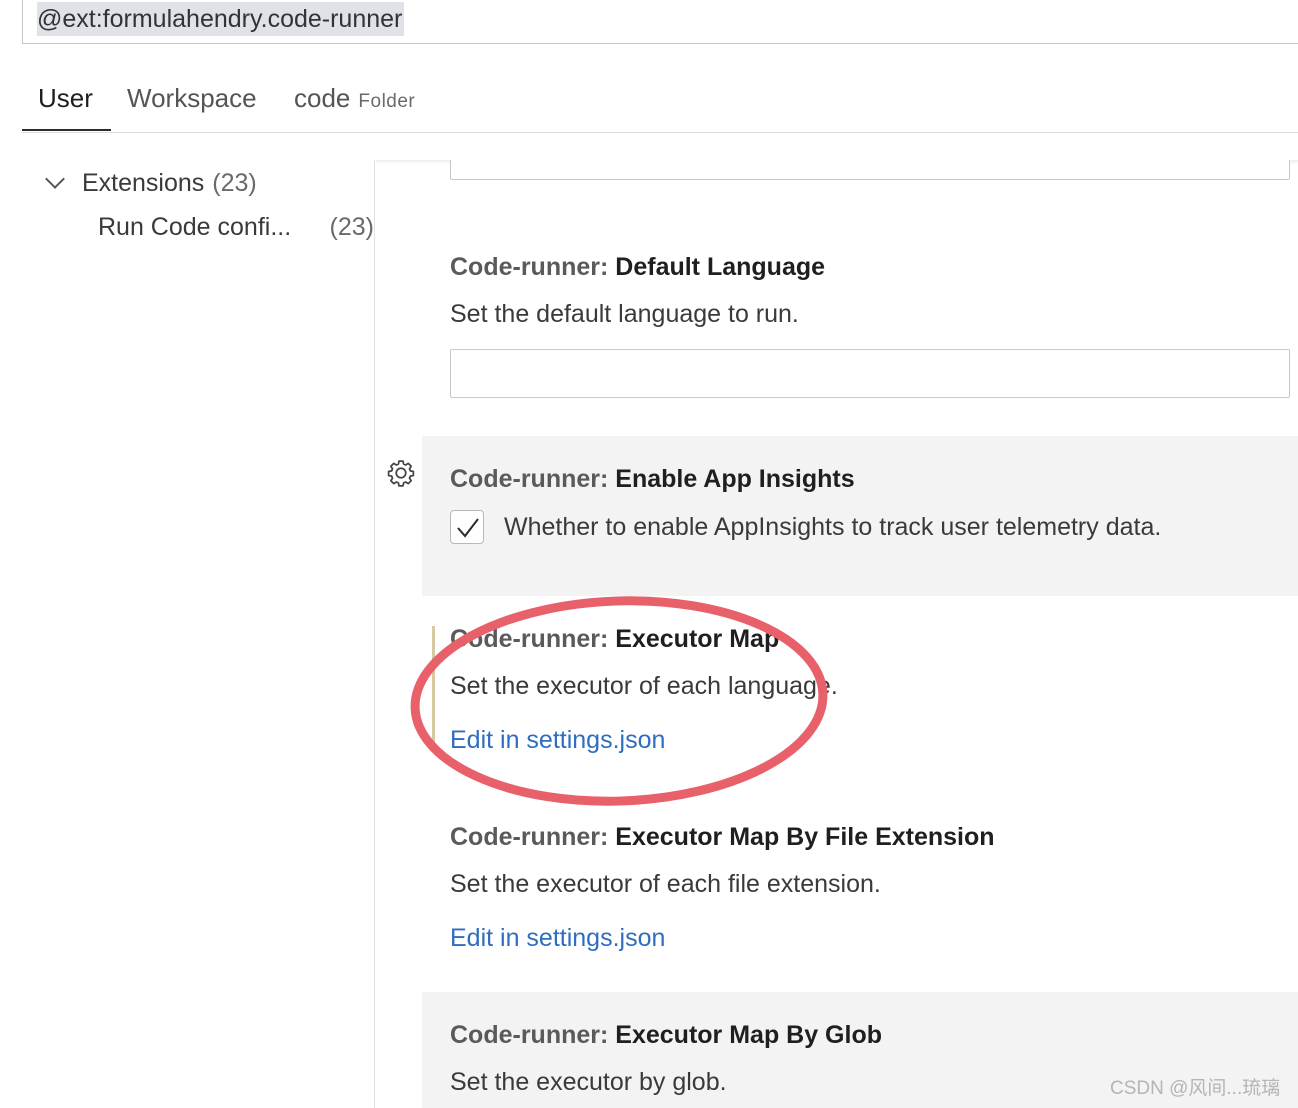  I want to click on setting-previous-partial, so click(860, 175).